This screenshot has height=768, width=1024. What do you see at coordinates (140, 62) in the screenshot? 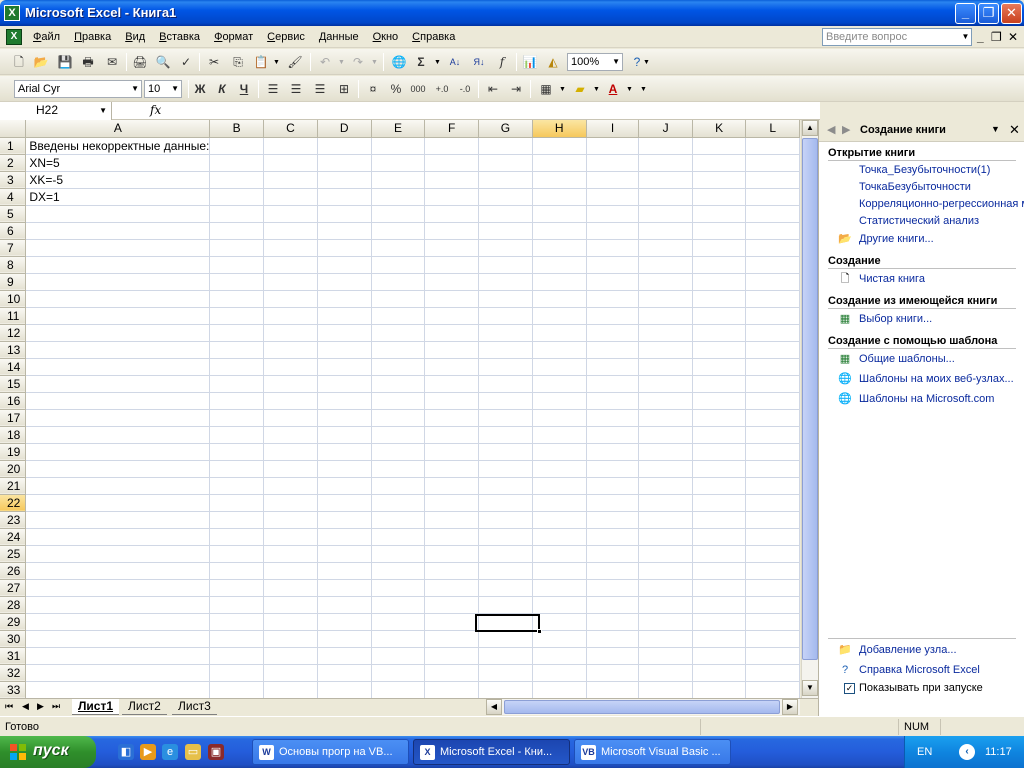
I see `print-icon: 🖨` at bounding box center [140, 62].